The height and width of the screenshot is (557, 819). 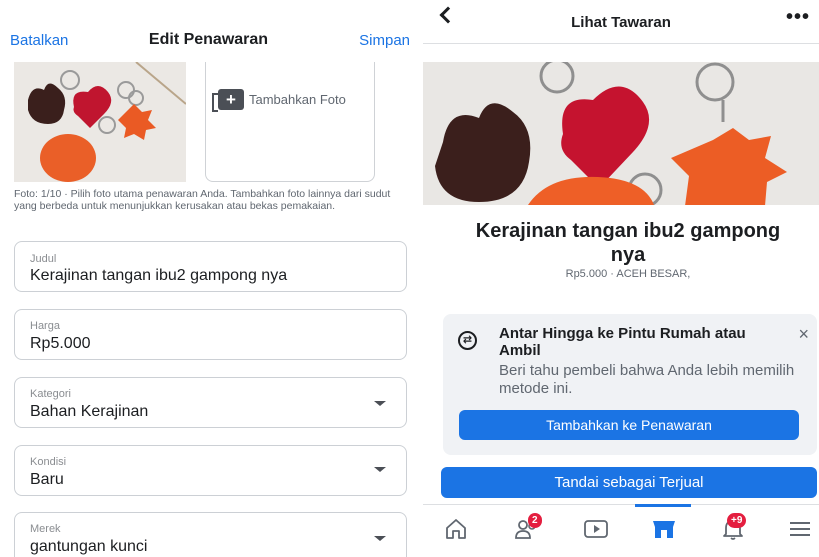 I want to click on add-photo-button: + Tambahkan Foto, so click(x=290, y=122).